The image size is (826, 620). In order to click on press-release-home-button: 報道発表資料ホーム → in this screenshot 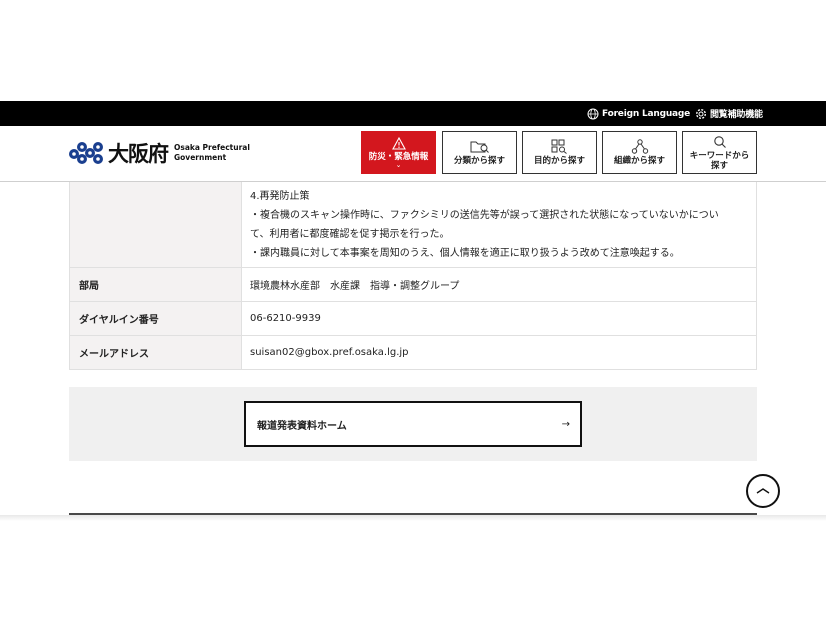, I will do `click(413, 424)`.